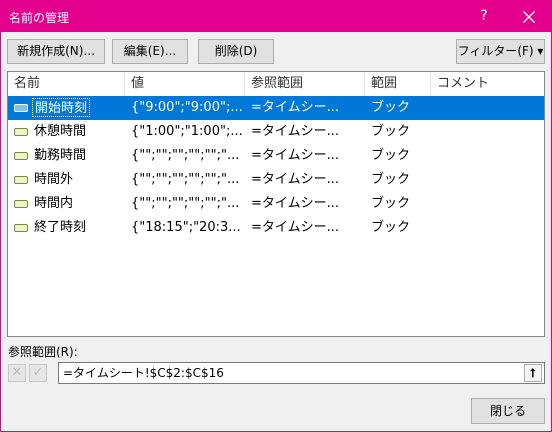 Image resolution: width=552 pixels, height=432 pixels. I want to click on table-row: 休憩時間 {"1:00";"1:00";... =タイムシー... ブック, so click(276, 132).